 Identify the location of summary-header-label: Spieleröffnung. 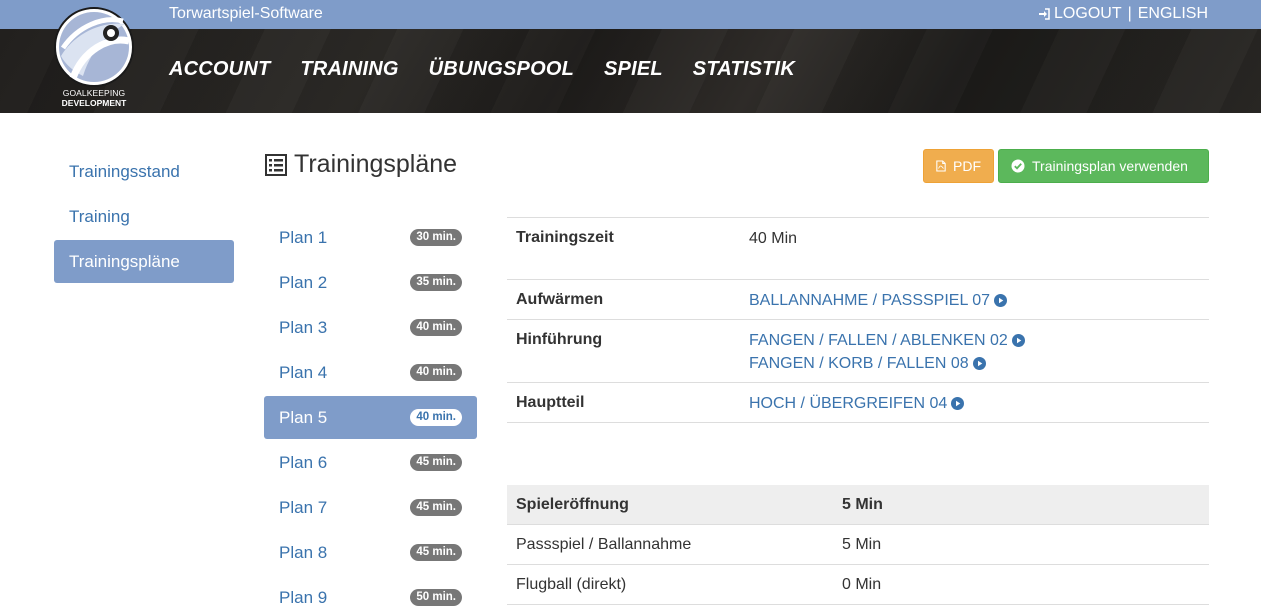
(572, 504).